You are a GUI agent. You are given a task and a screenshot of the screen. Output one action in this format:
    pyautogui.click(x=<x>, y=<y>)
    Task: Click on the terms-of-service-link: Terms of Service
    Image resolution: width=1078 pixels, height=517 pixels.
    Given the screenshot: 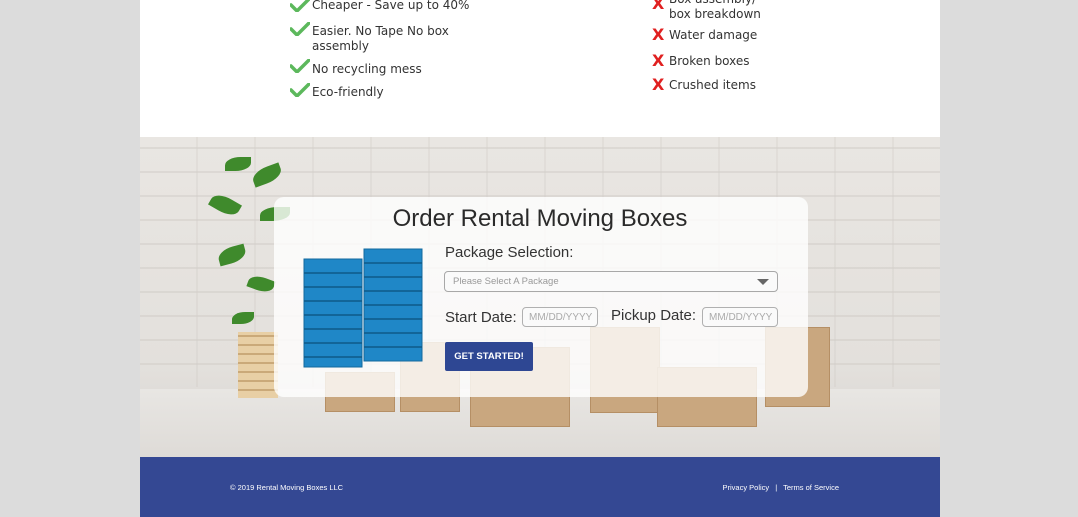 What is the action you would take?
    pyautogui.click(x=811, y=487)
    